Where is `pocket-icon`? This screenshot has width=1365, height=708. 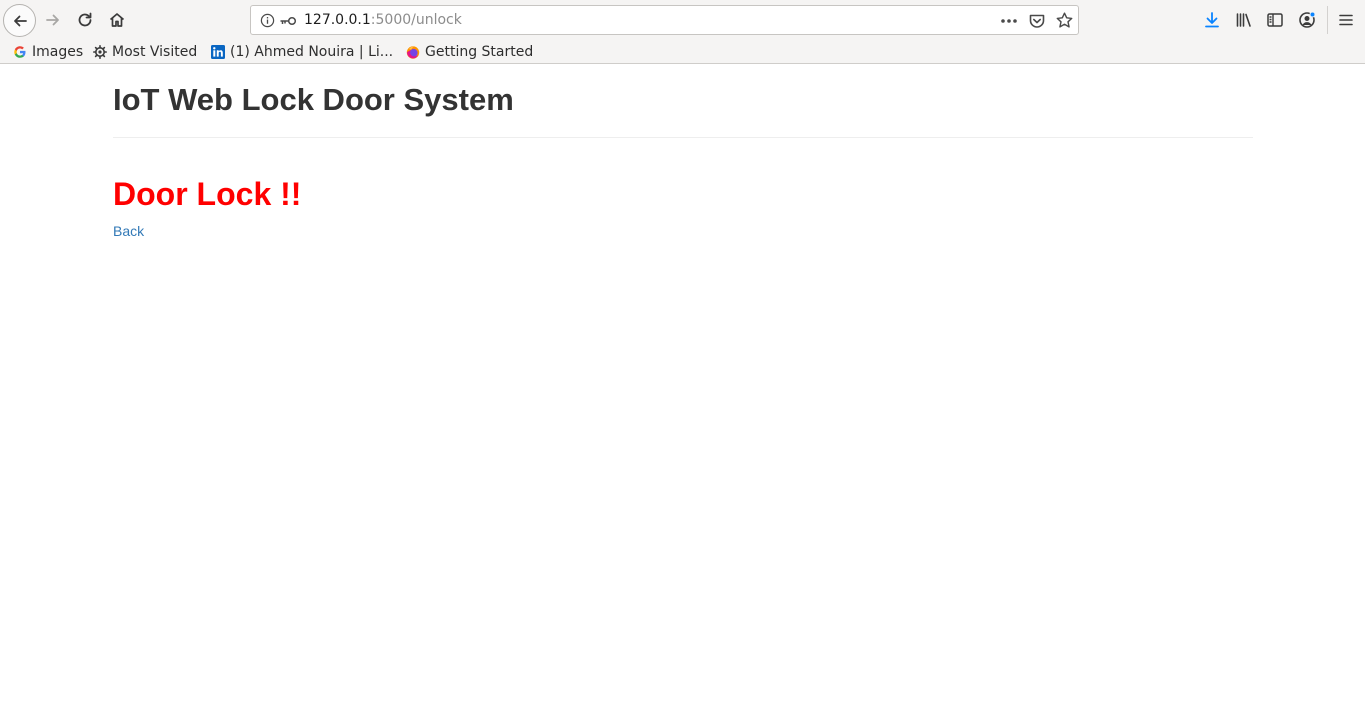 pocket-icon is located at coordinates (1037, 21).